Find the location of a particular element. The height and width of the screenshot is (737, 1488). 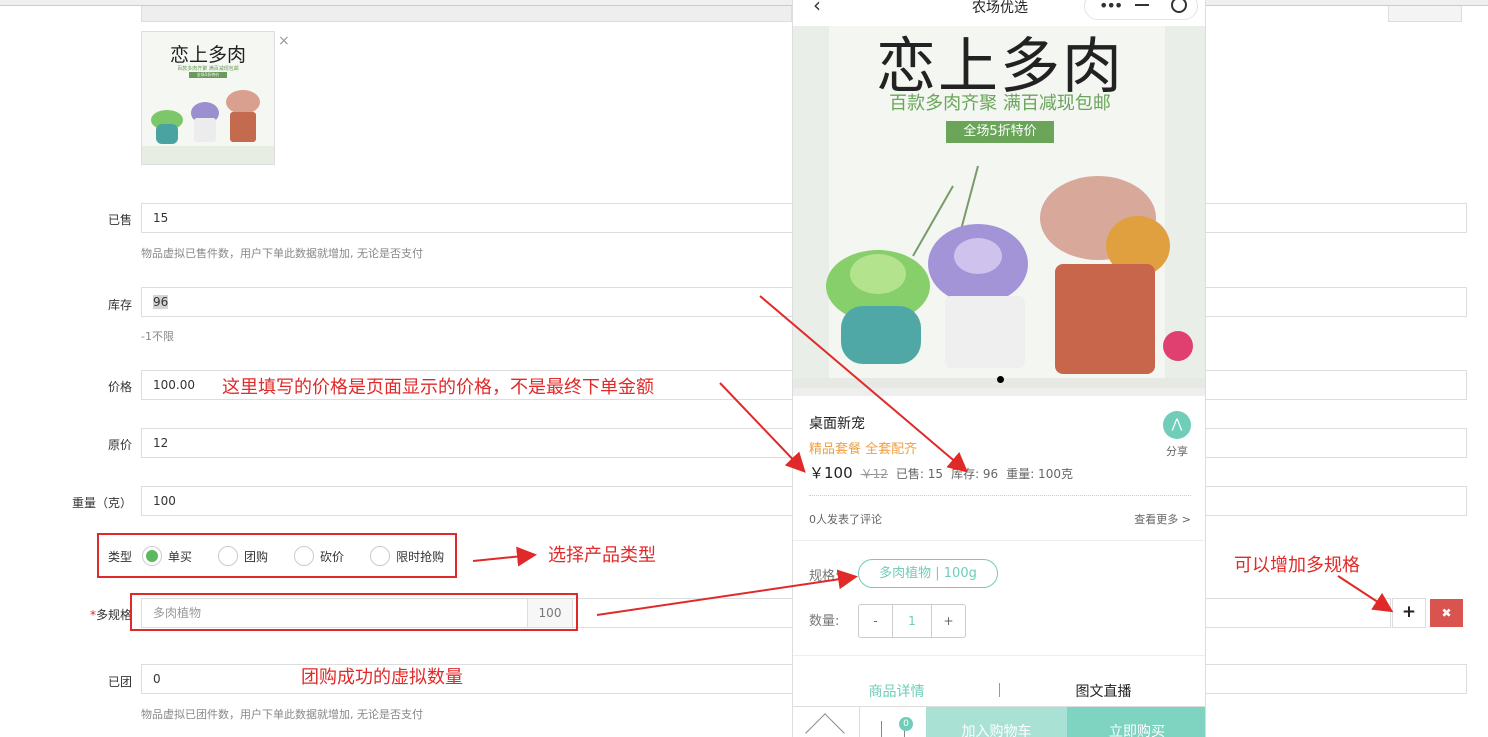

arrow-to-price is located at coordinates (762, 427).